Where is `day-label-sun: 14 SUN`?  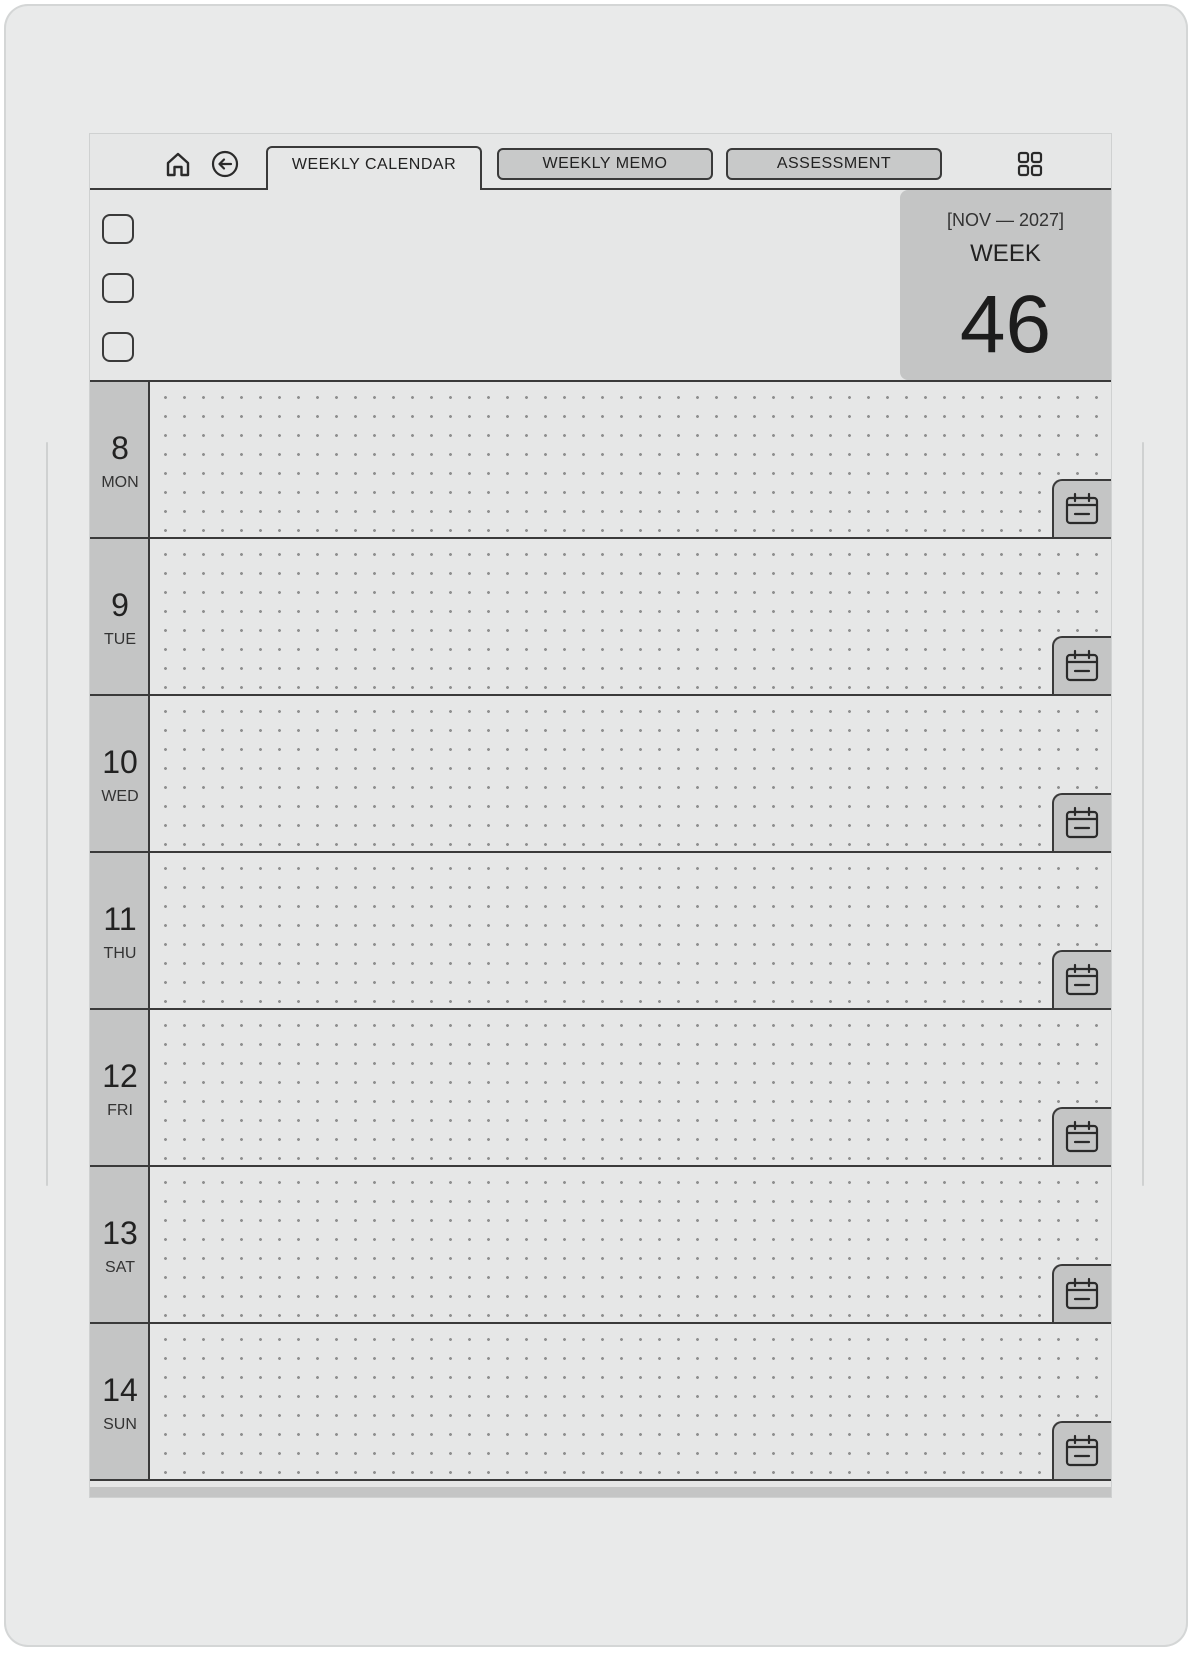
day-label-sun: 14 SUN is located at coordinates (120, 1401).